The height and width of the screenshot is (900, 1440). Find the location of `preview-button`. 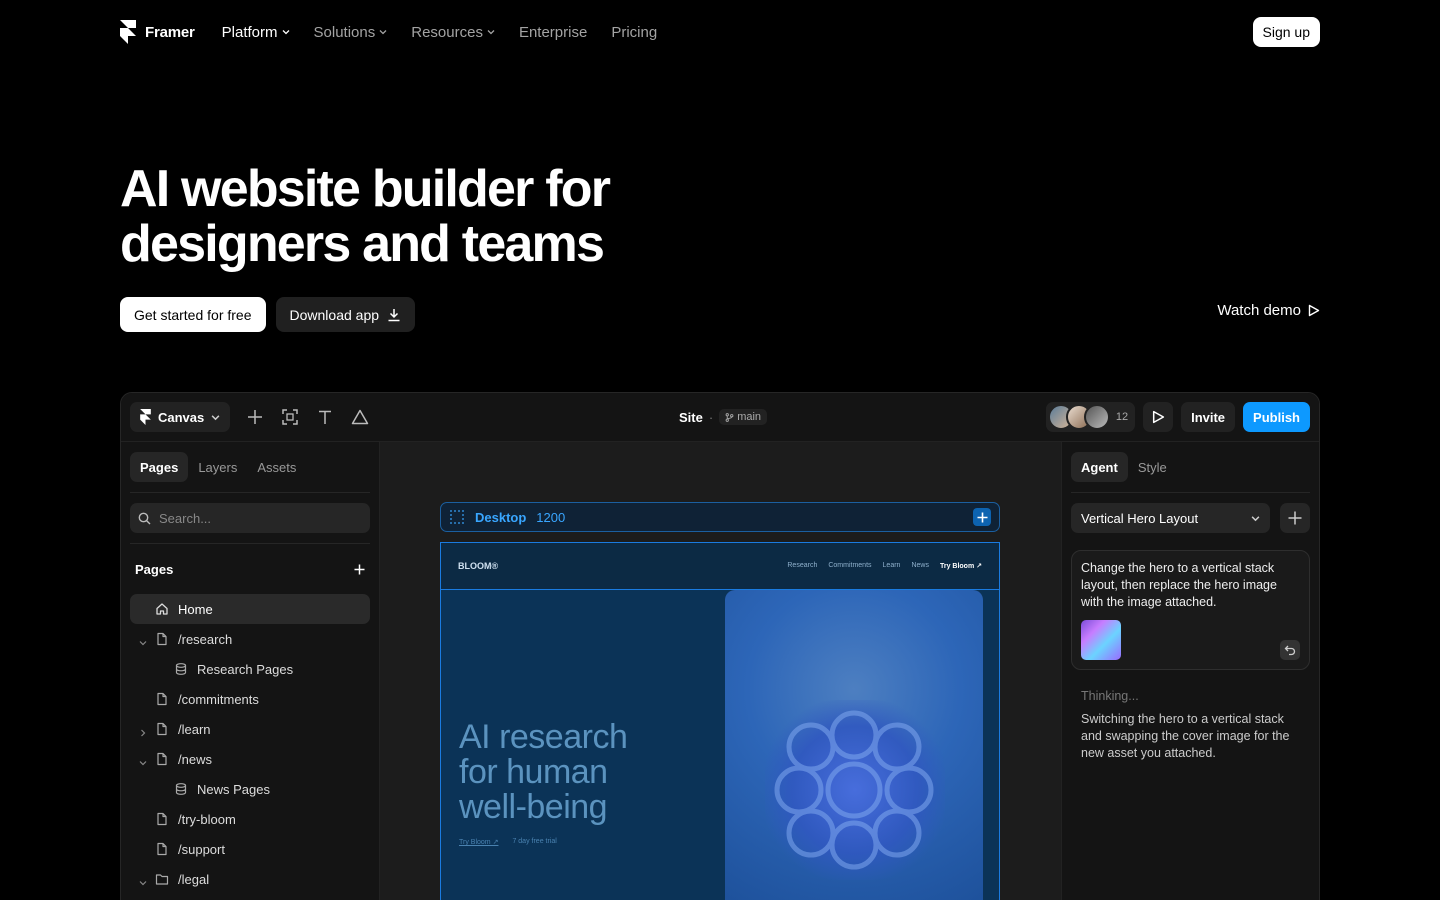

preview-button is located at coordinates (1158, 417).